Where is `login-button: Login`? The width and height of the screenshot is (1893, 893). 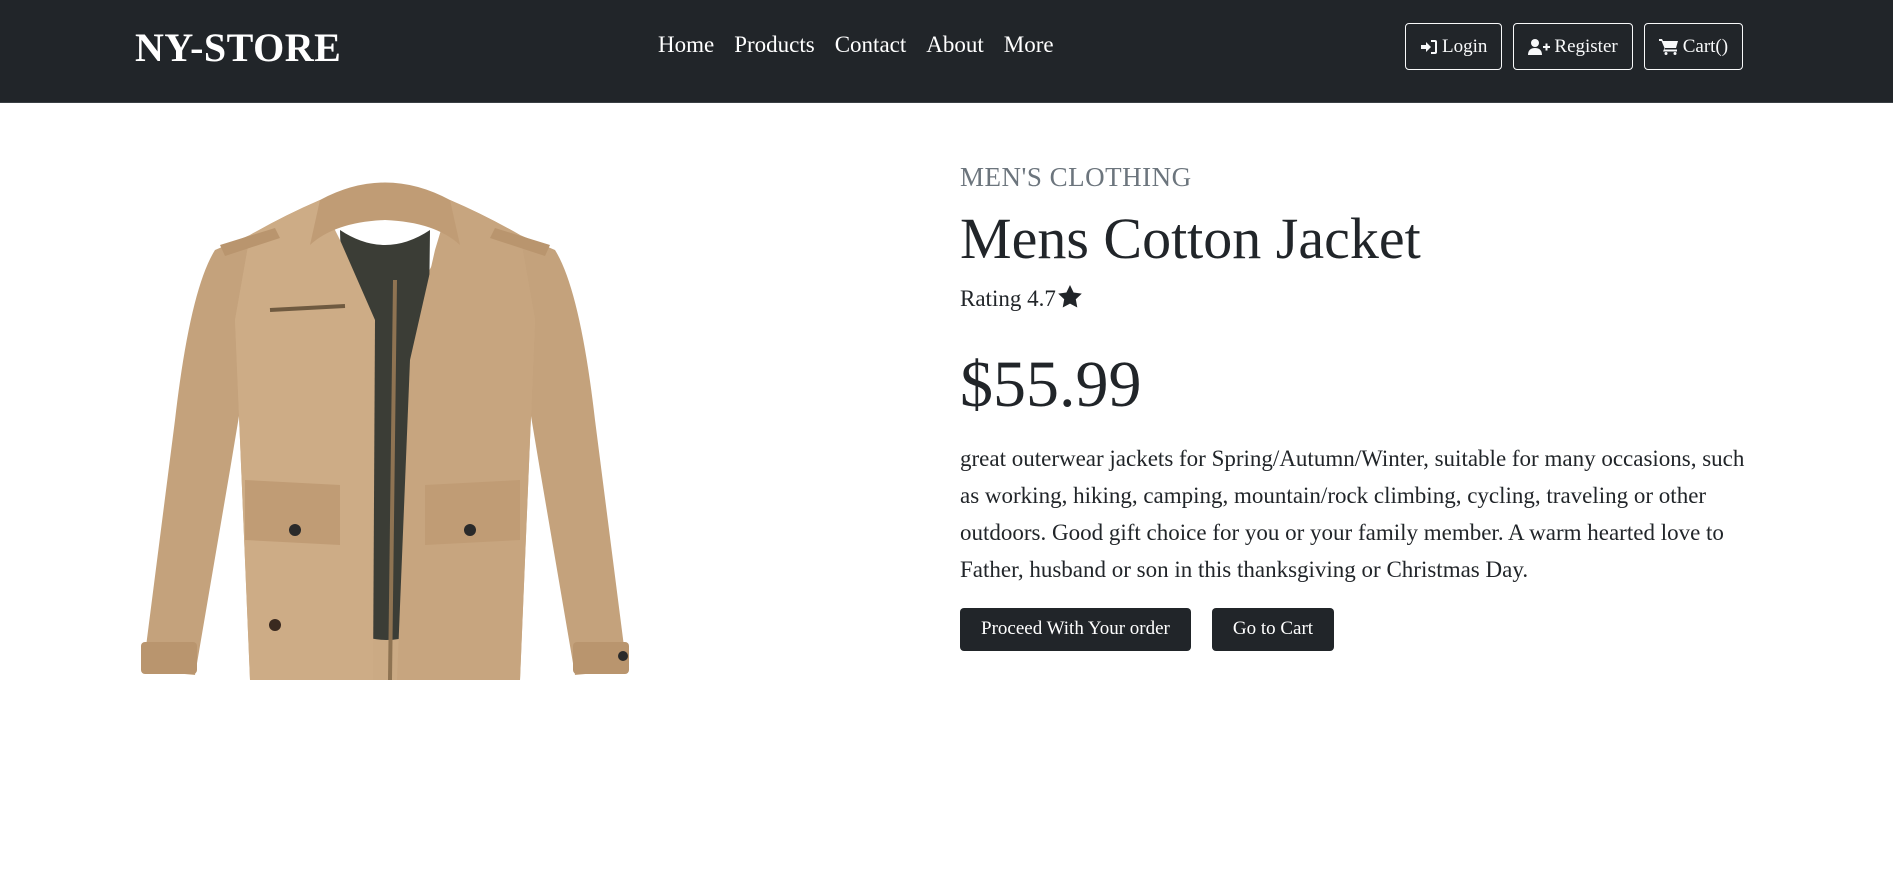
login-button: Login is located at coordinates (1454, 46).